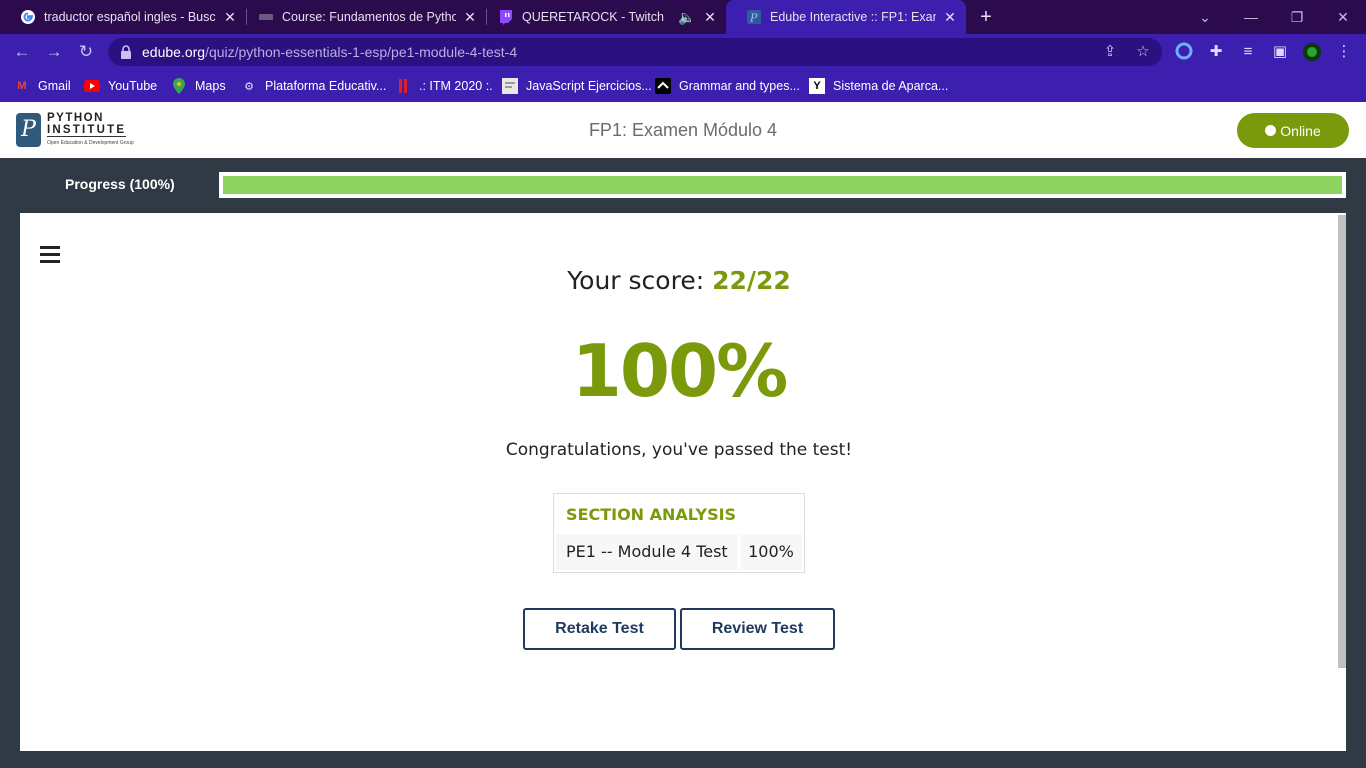 Image resolution: width=1366 pixels, height=768 pixels. Describe the element at coordinates (174, 52) in the screenshot. I see `url-host: edube.org` at that location.